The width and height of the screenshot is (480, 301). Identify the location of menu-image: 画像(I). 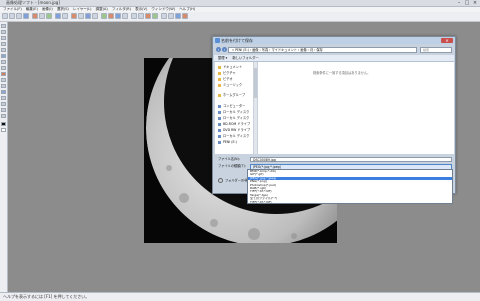
(47, 9).